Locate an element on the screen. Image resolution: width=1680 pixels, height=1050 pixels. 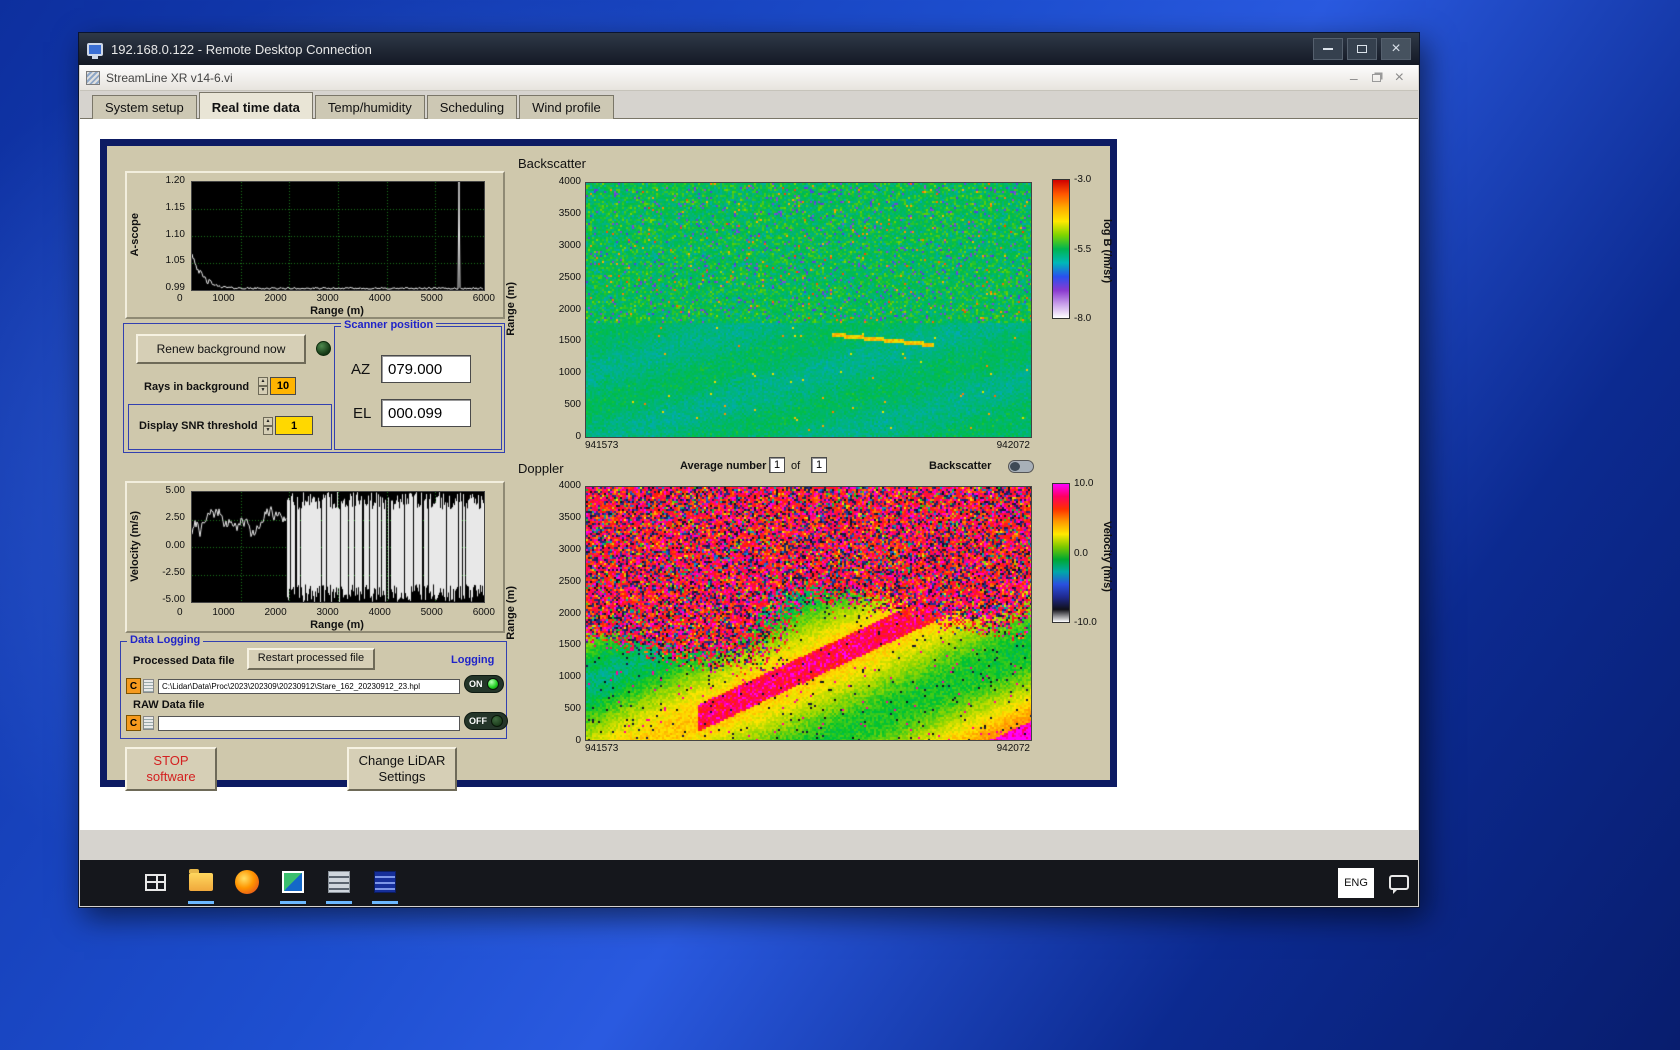
rays-value: 10 is located at coordinates (283, 386).